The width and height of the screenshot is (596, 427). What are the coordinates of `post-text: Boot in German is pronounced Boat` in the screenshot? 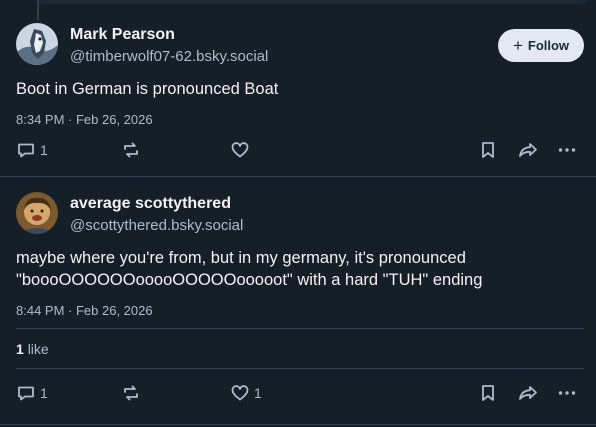 It's located at (147, 89).